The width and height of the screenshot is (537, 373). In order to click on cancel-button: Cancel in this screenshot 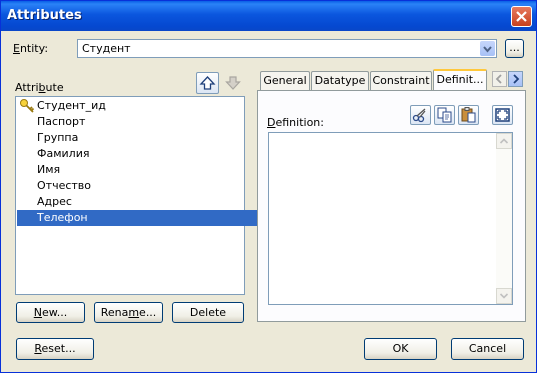, I will do `click(487, 349)`.